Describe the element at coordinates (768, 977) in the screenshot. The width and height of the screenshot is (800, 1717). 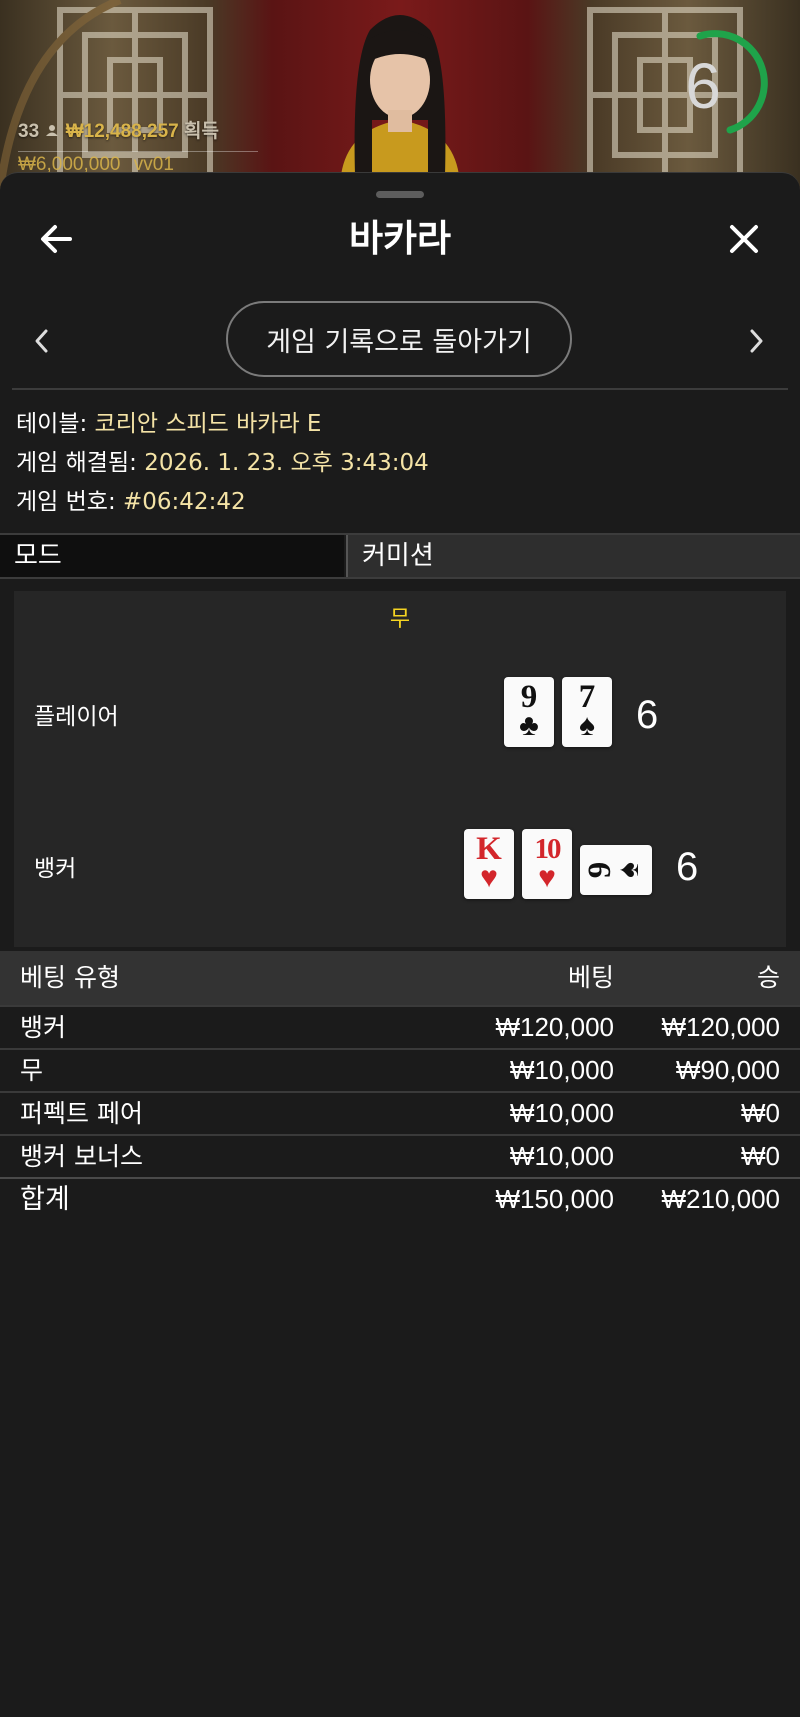
I see `header-win: 승` at that location.